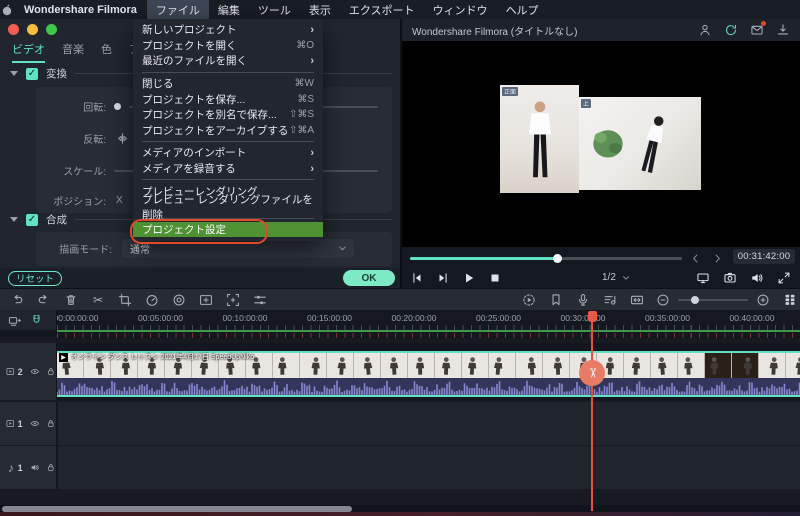  Describe the element at coordinates (637, 300) in the screenshot. I see `zoom-to-fit-icon` at that location.